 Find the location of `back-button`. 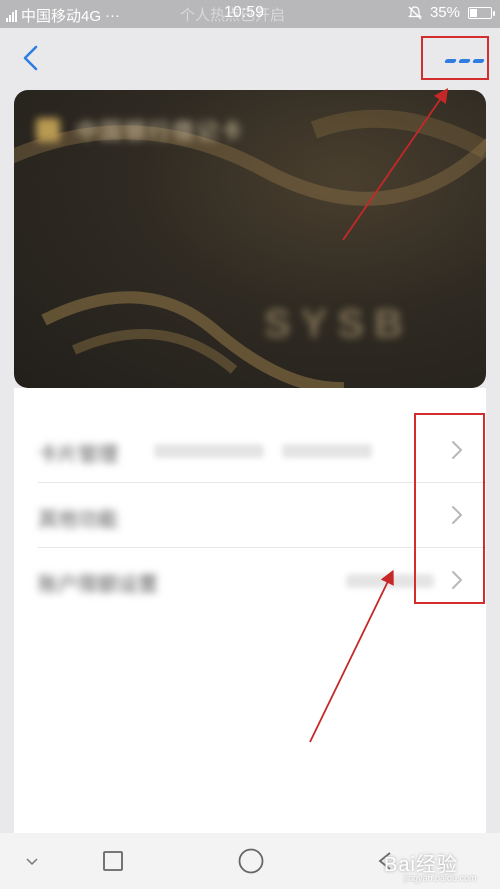

back-button is located at coordinates (33, 58).